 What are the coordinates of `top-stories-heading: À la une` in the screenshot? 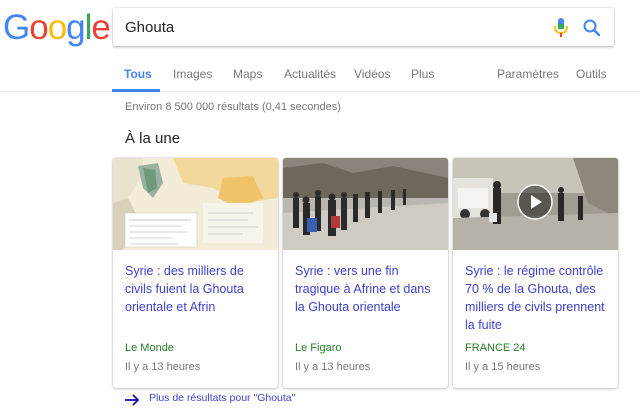 It's located at (153, 138).